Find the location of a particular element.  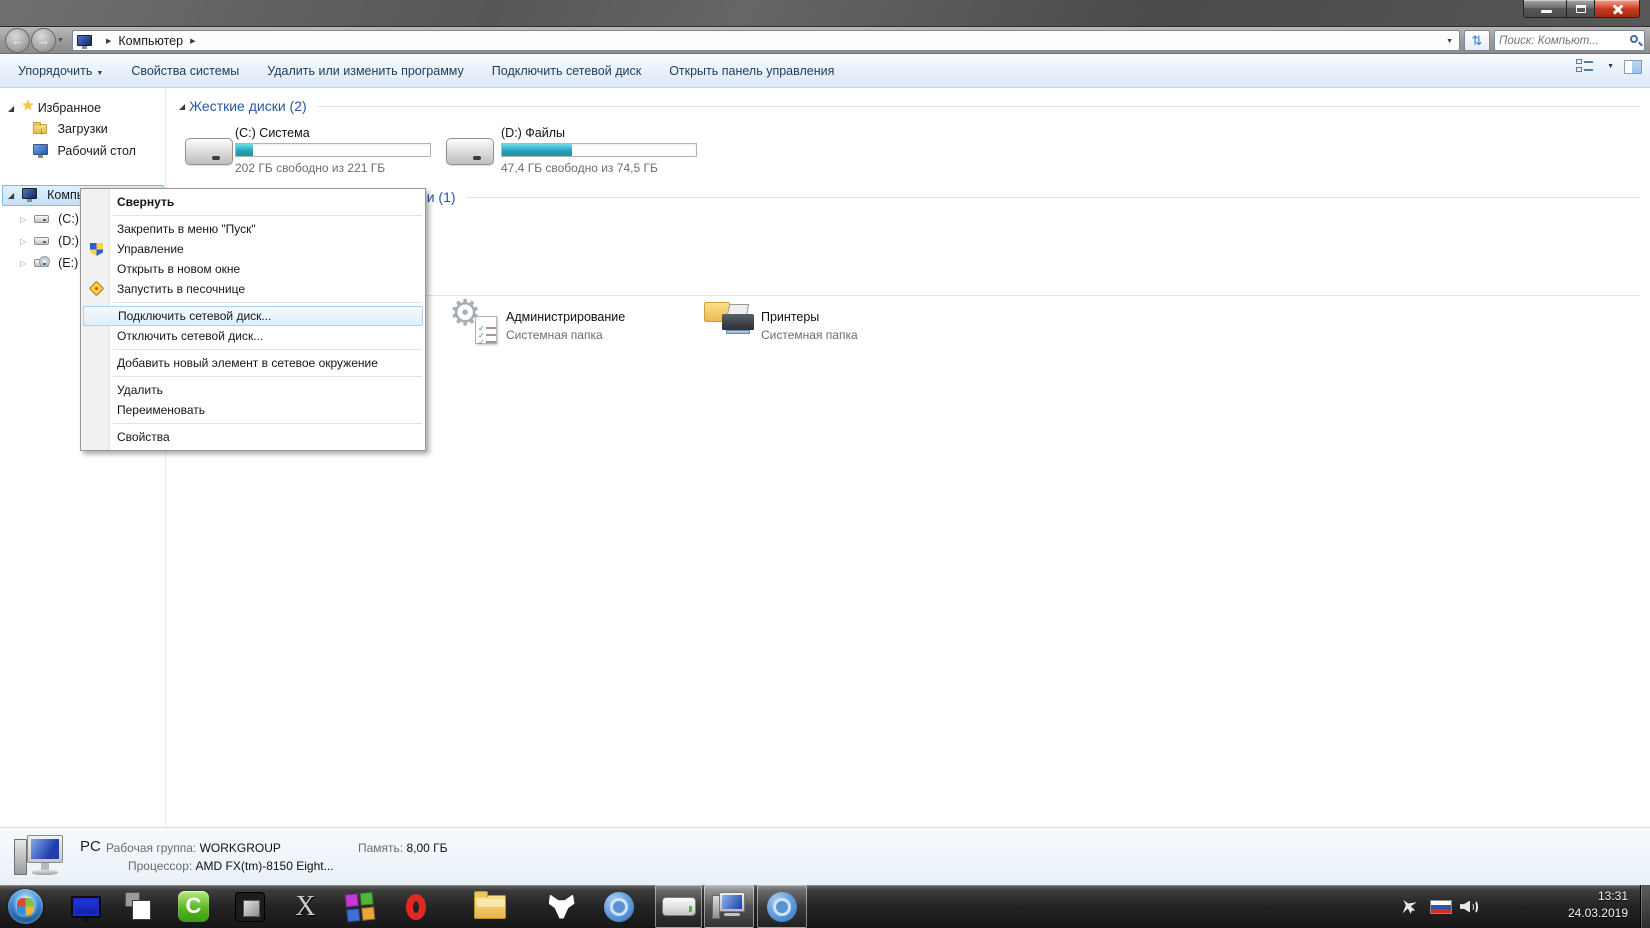

menu-item-properties: Свойства is located at coordinates (253, 437).